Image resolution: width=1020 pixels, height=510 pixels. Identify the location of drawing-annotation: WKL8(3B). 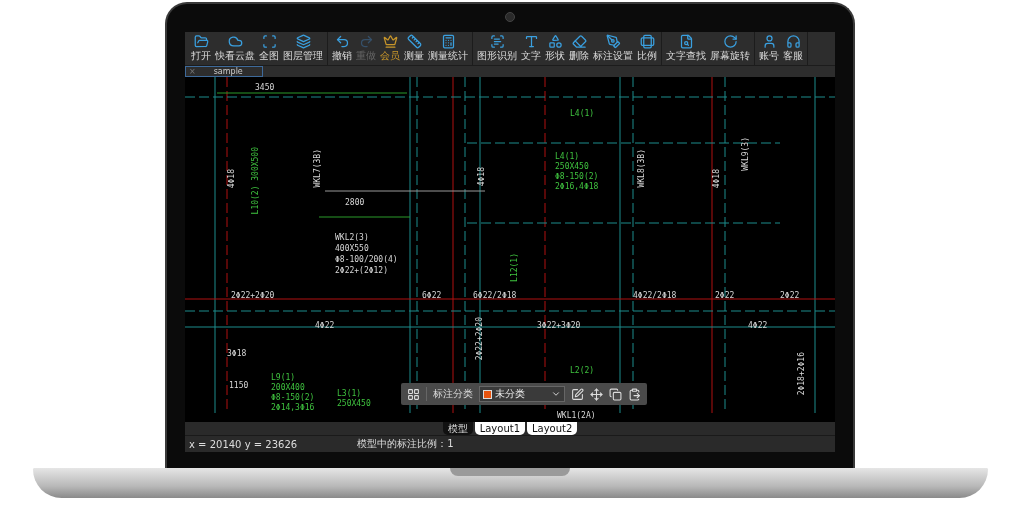
(641, 168).